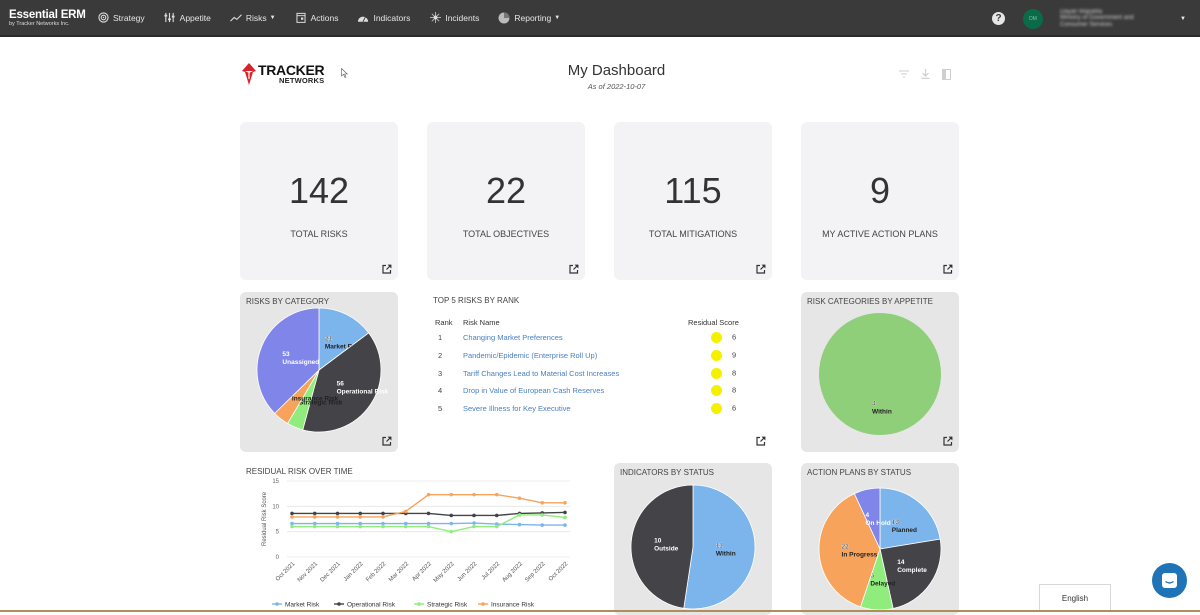 This screenshot has height=615, width=1200. Describe the element at coordinates (1033, 18) in the screenshot. I see `avatar: DM` at that location.